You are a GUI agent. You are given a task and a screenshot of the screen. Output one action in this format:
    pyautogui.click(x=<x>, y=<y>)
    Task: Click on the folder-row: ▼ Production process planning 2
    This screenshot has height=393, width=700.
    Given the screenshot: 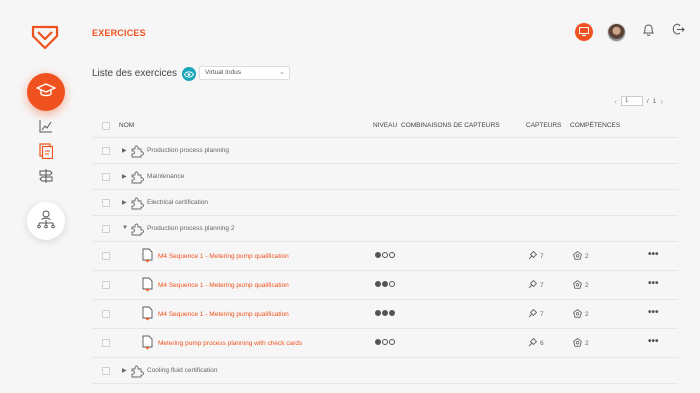 What is the action you would take?
    pyautogui.click(x=385, y=229)
    